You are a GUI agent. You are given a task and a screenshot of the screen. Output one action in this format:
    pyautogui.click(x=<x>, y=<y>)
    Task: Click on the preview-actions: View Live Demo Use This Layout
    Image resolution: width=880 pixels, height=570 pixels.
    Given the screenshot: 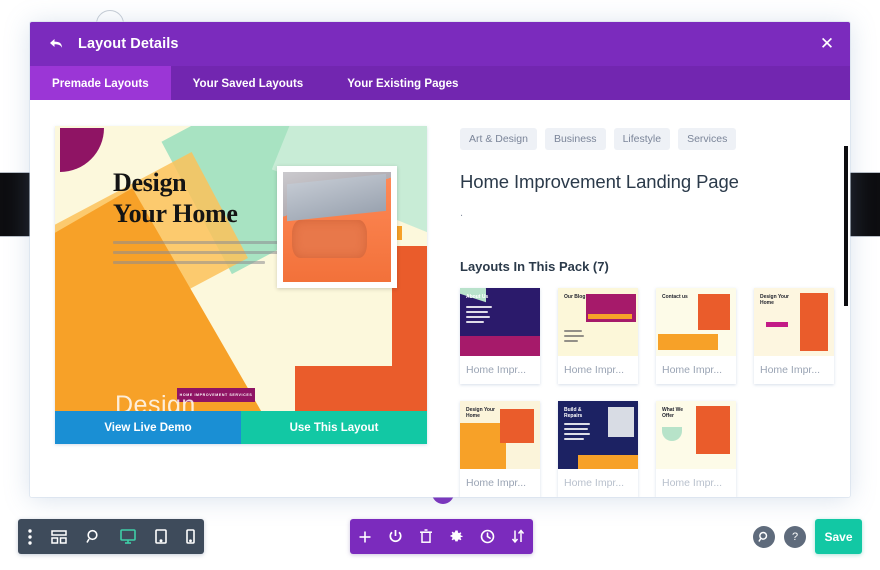 What is the action you would take?
    pyautogui.click(x=241, y=427)
    